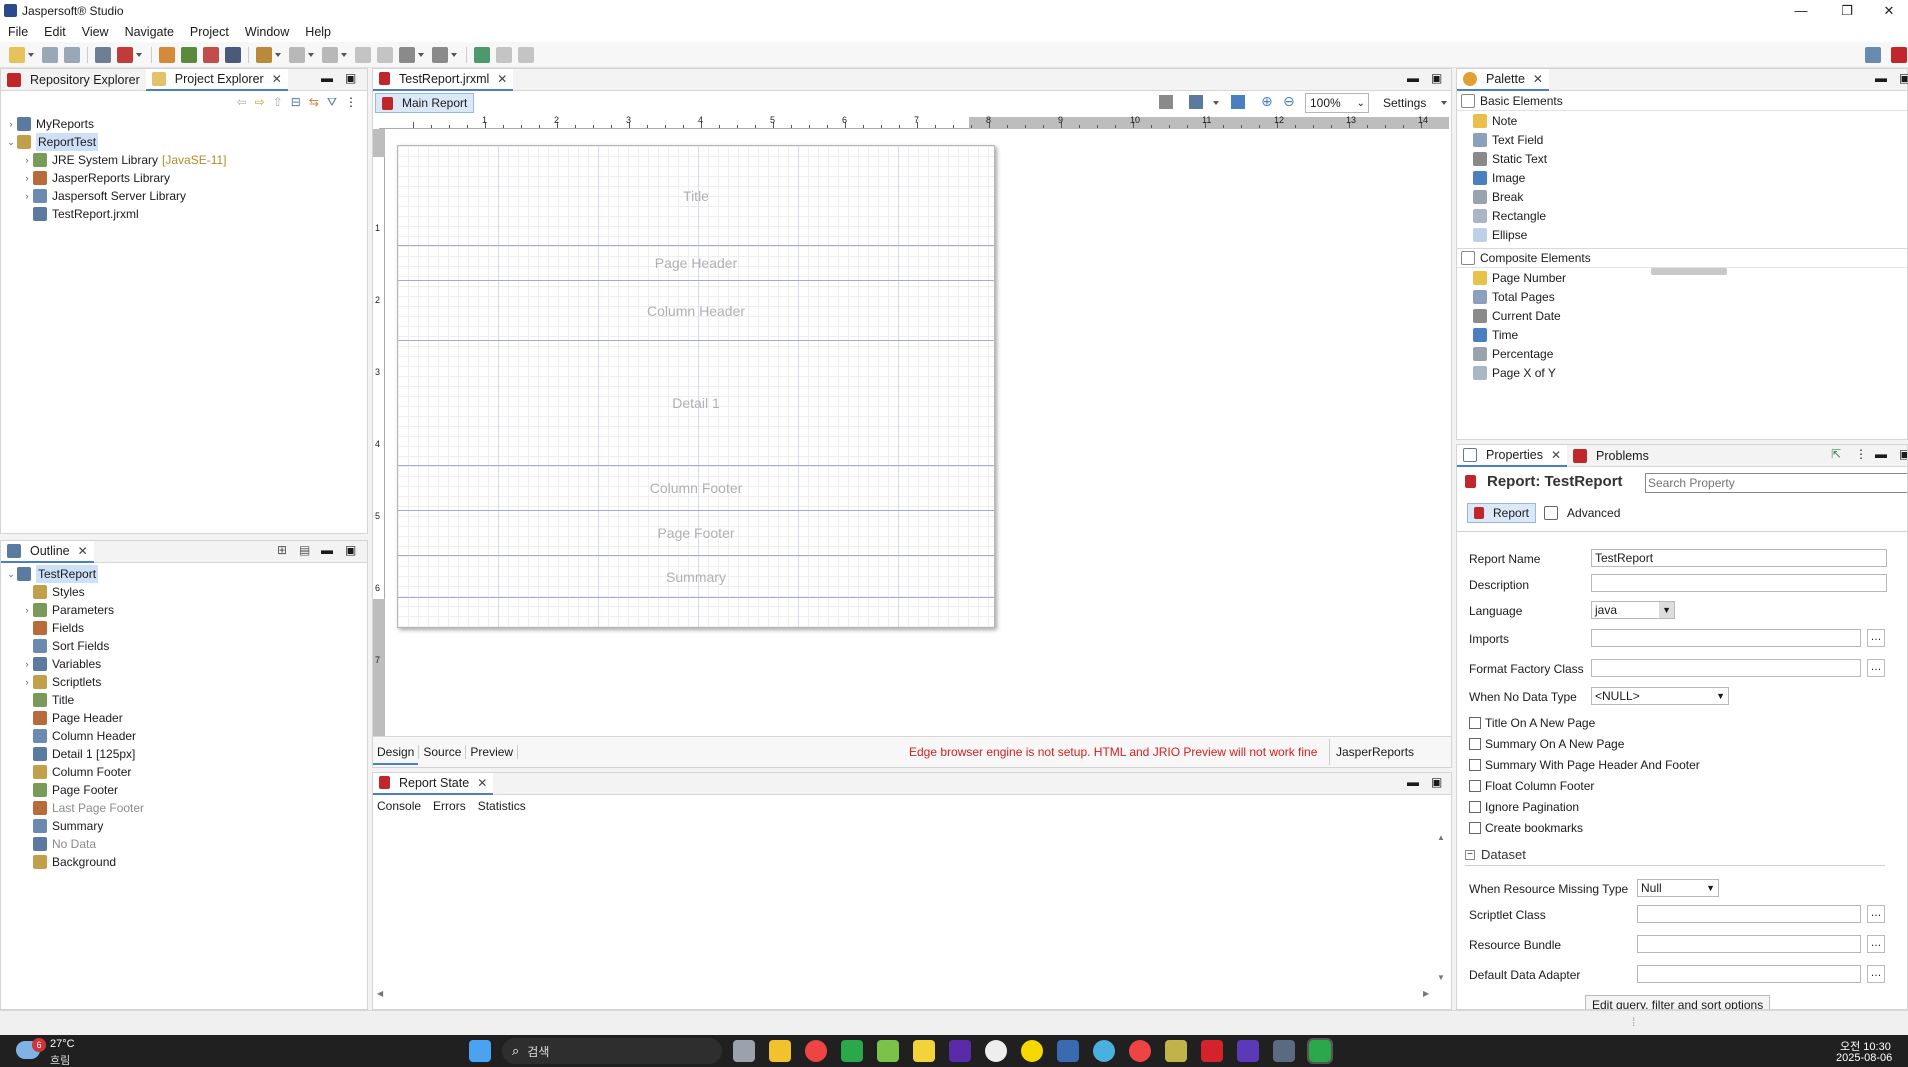  What do you see at coordinates (1584, 722) in the screenshot?
I see `option-checkbox-row: Title On A New Page` at bounding box center [1584, 722].